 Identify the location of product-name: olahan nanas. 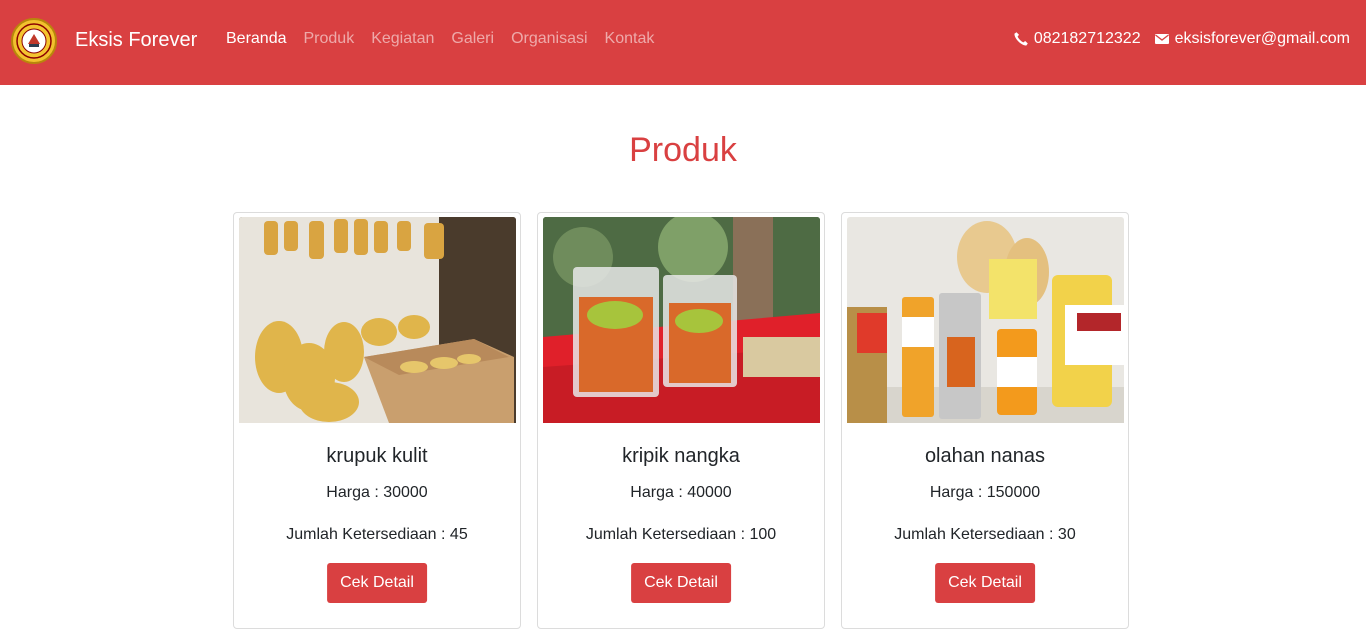
(985, 456).